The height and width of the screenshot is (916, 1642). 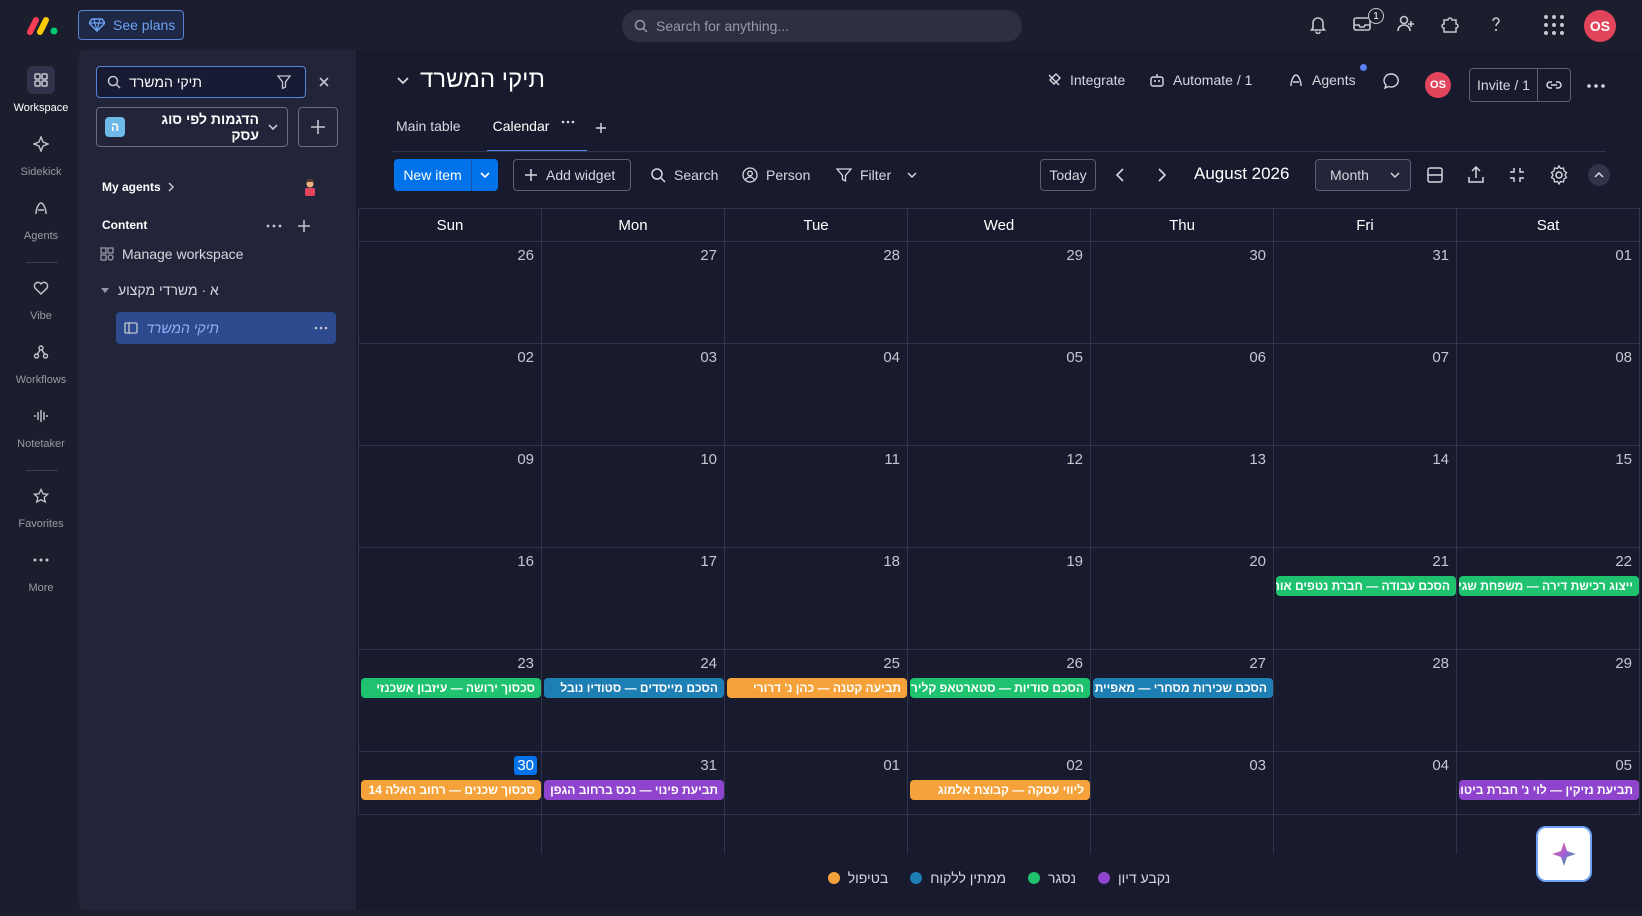 What do you see at coordinates (41, 430) in the screenshot?
I see `rail-item-notetaker: Notetaker` at bounding box center [41, 430].